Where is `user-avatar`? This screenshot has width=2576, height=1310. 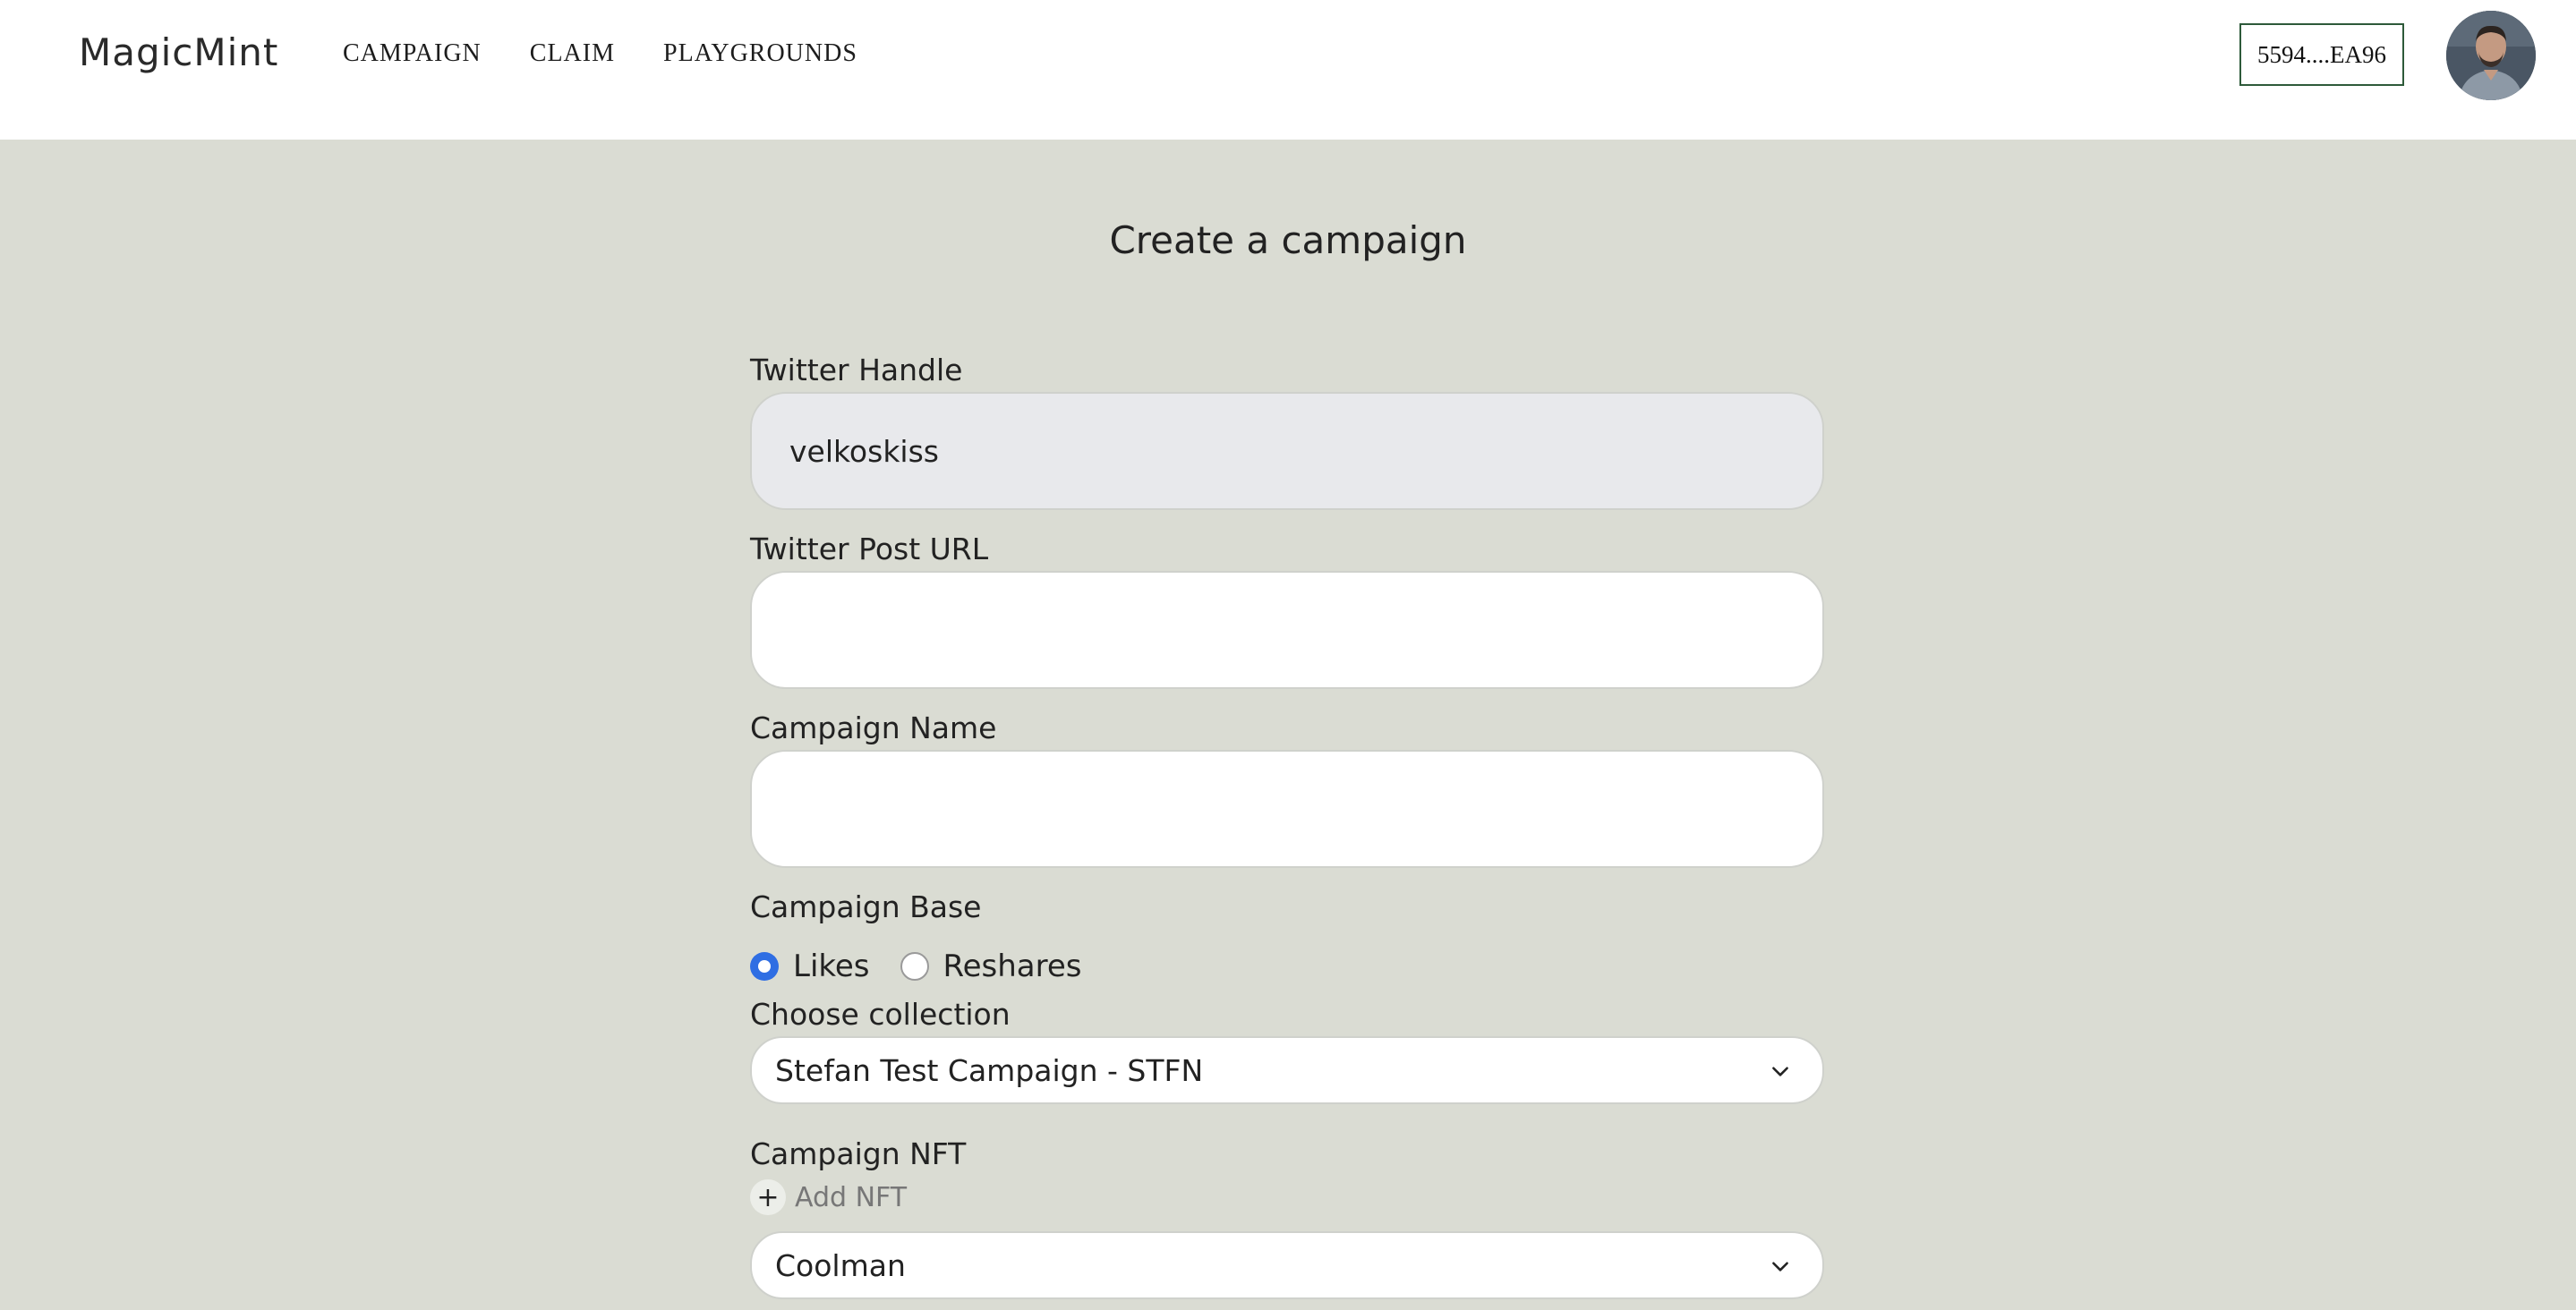
user-avatar is located at coordinates (2491, 56).